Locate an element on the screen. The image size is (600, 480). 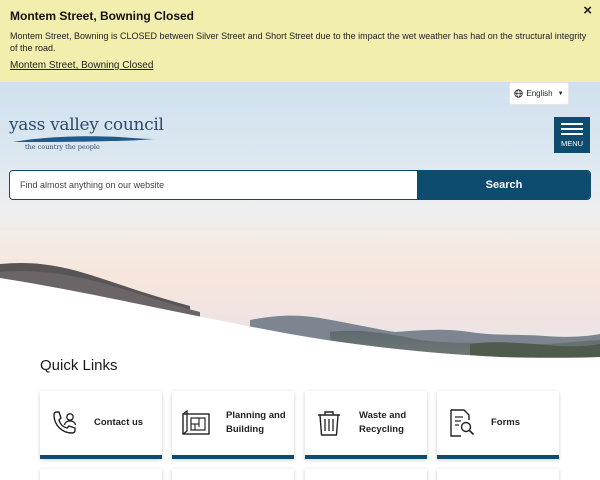
language-label: English is located at coordinates (539, 93).